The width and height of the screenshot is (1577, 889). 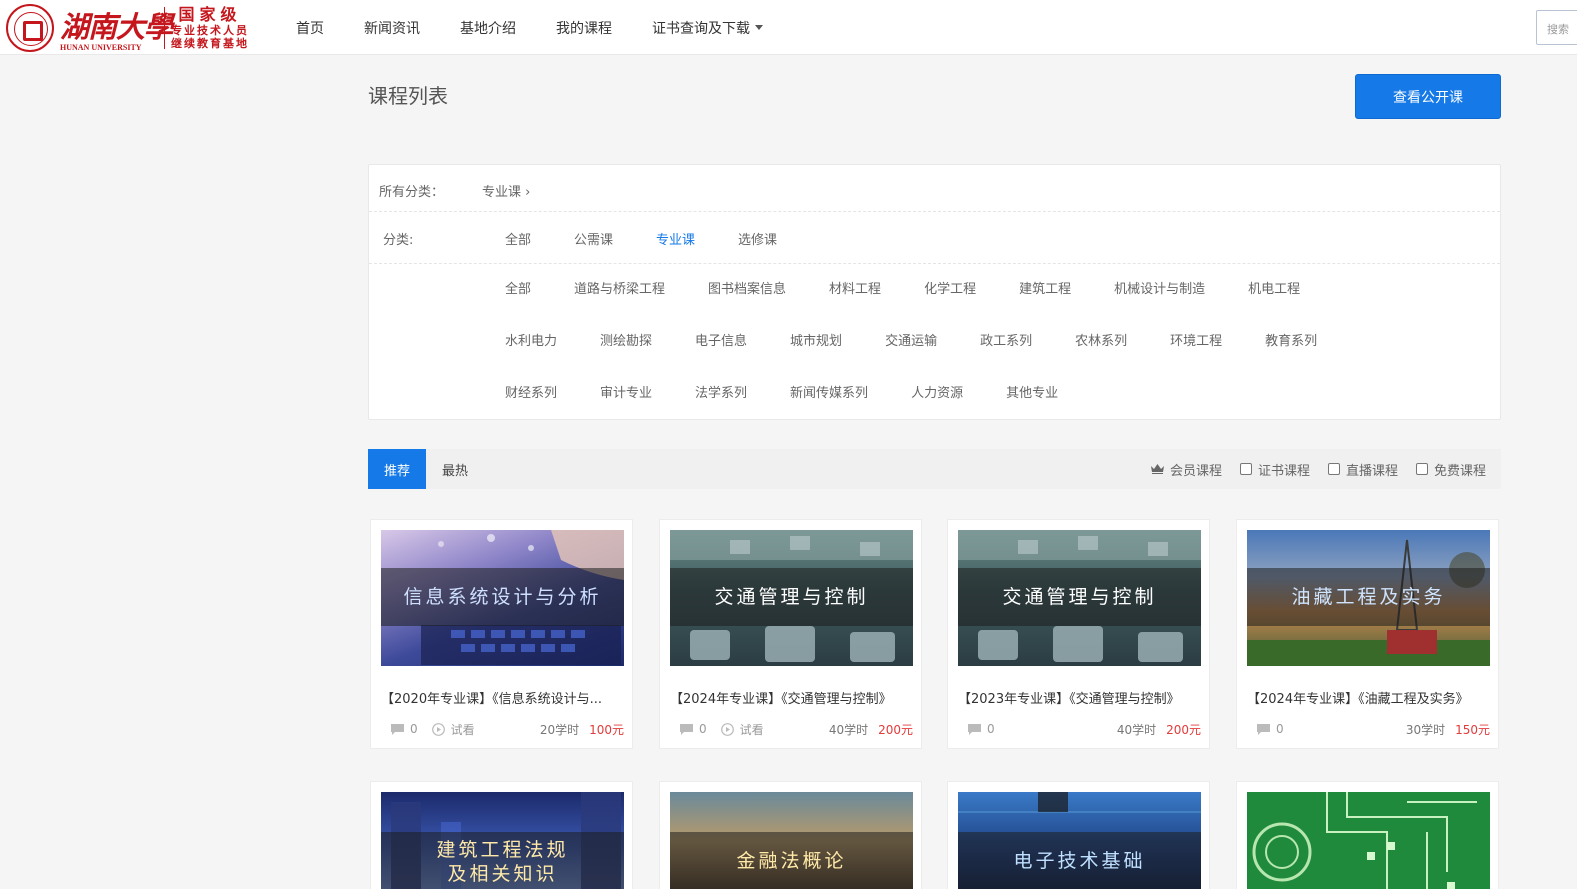 What do you see at coordinates (1368, 697) in the screenshot?
I see `course-title: 【2024年专业课】《油藏工程及实务》` at bounding box center [1368, 697].